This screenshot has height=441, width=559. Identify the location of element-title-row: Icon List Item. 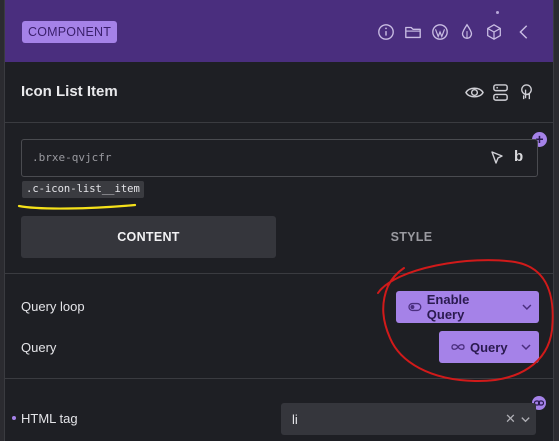
(279, 92).